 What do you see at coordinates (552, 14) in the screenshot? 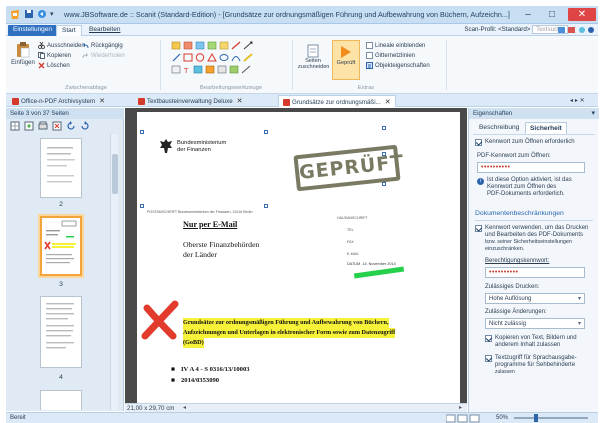
I see `maximize-button: □` at bounding box center [552, 14].